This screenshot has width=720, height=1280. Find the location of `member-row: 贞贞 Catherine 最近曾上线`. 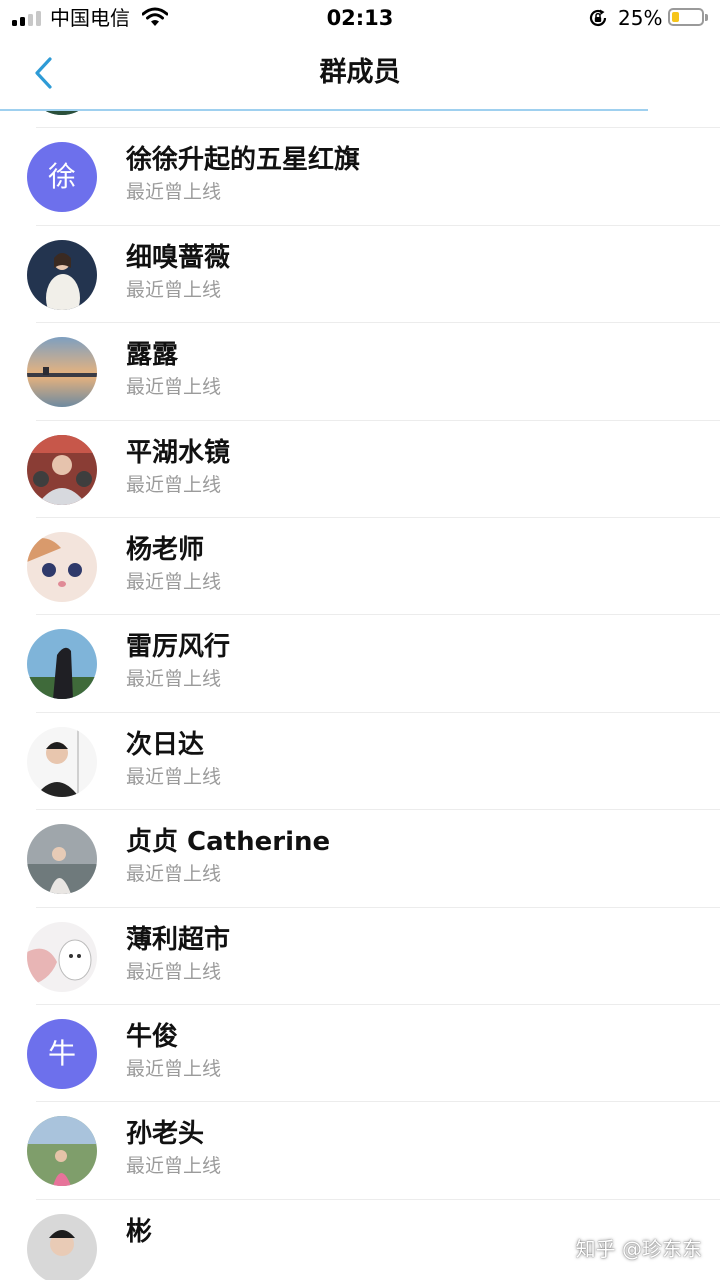

member-row: 贞贞 Catherine 最近曾上线 is located at coordinates (360, 859).